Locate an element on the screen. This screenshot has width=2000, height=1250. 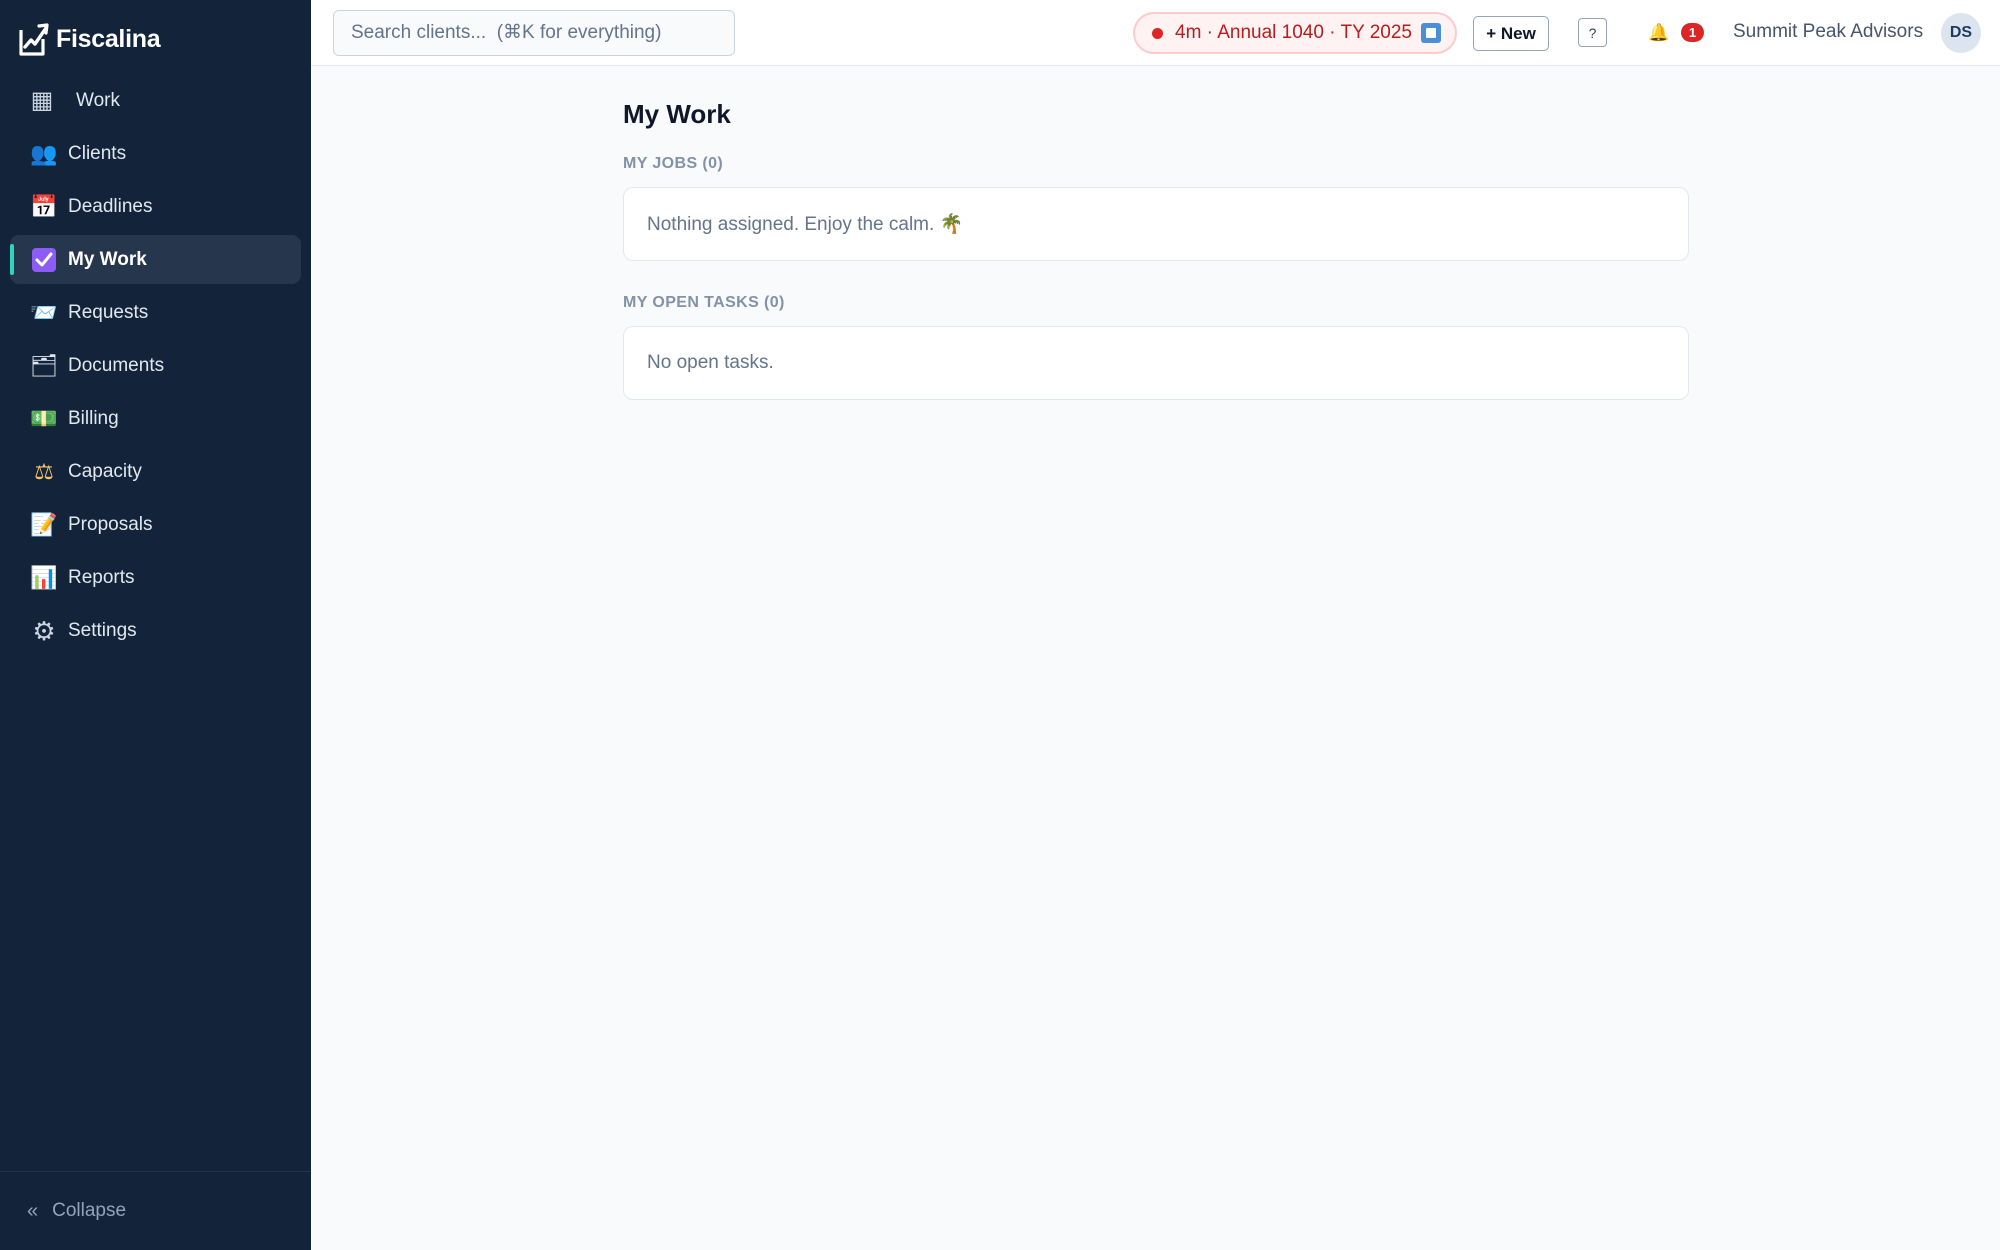
users-icon: 👥 is located at coordinates (44, 153).